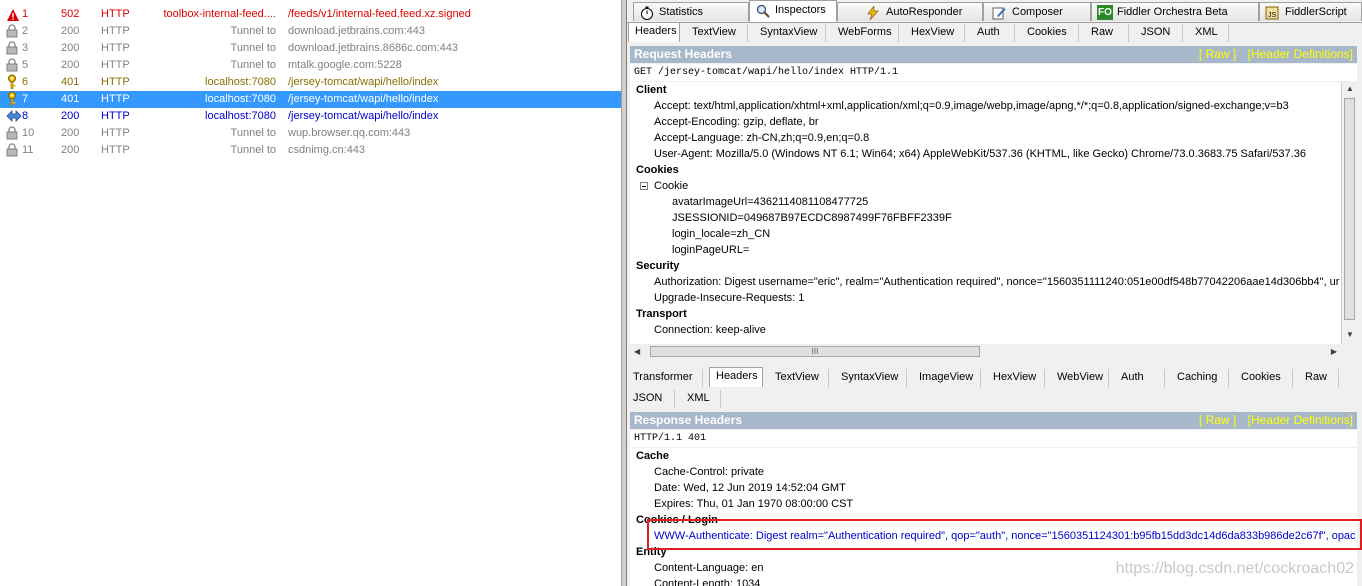  Describe the element at coordinates (651, 399) in the screenshot. I see `response-tab-json: JSON` at that location.